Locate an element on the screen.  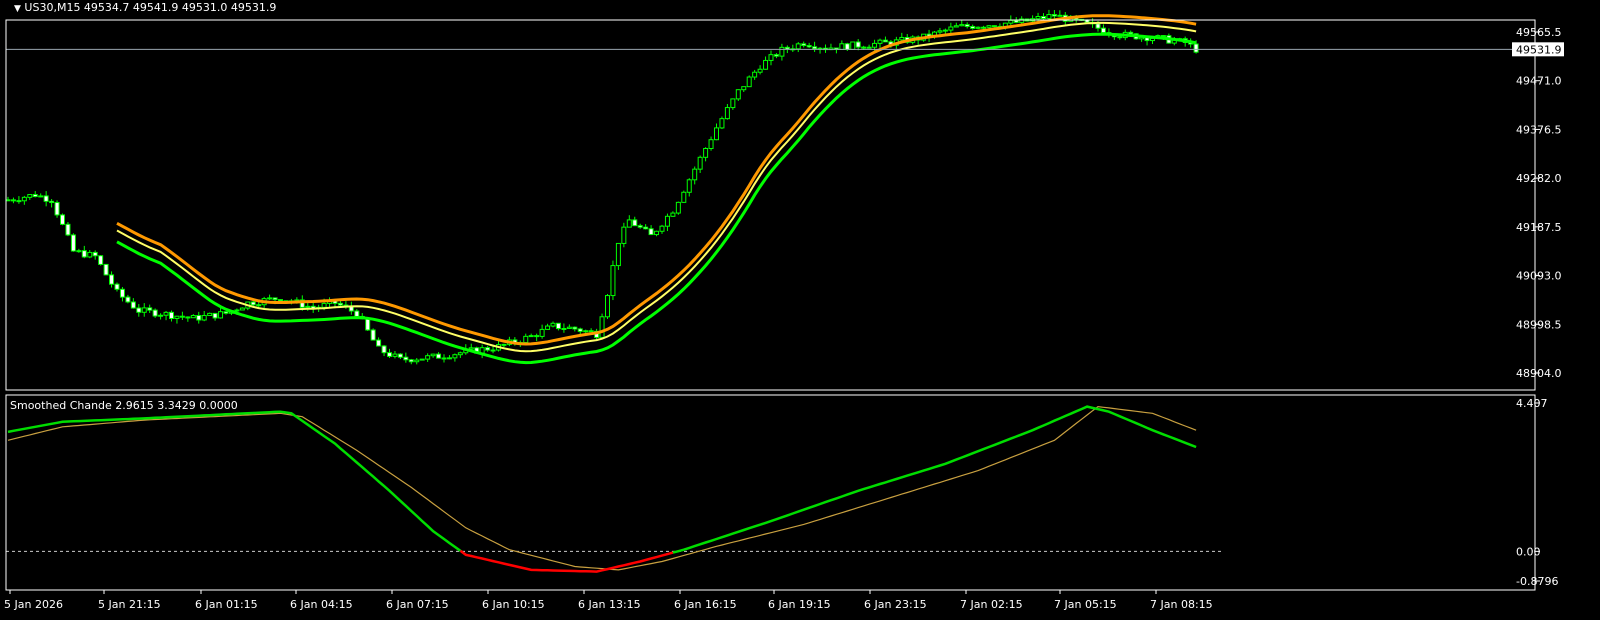
time-tick-label: 6 Jan 16:15 is located at coordinates (705, 604).